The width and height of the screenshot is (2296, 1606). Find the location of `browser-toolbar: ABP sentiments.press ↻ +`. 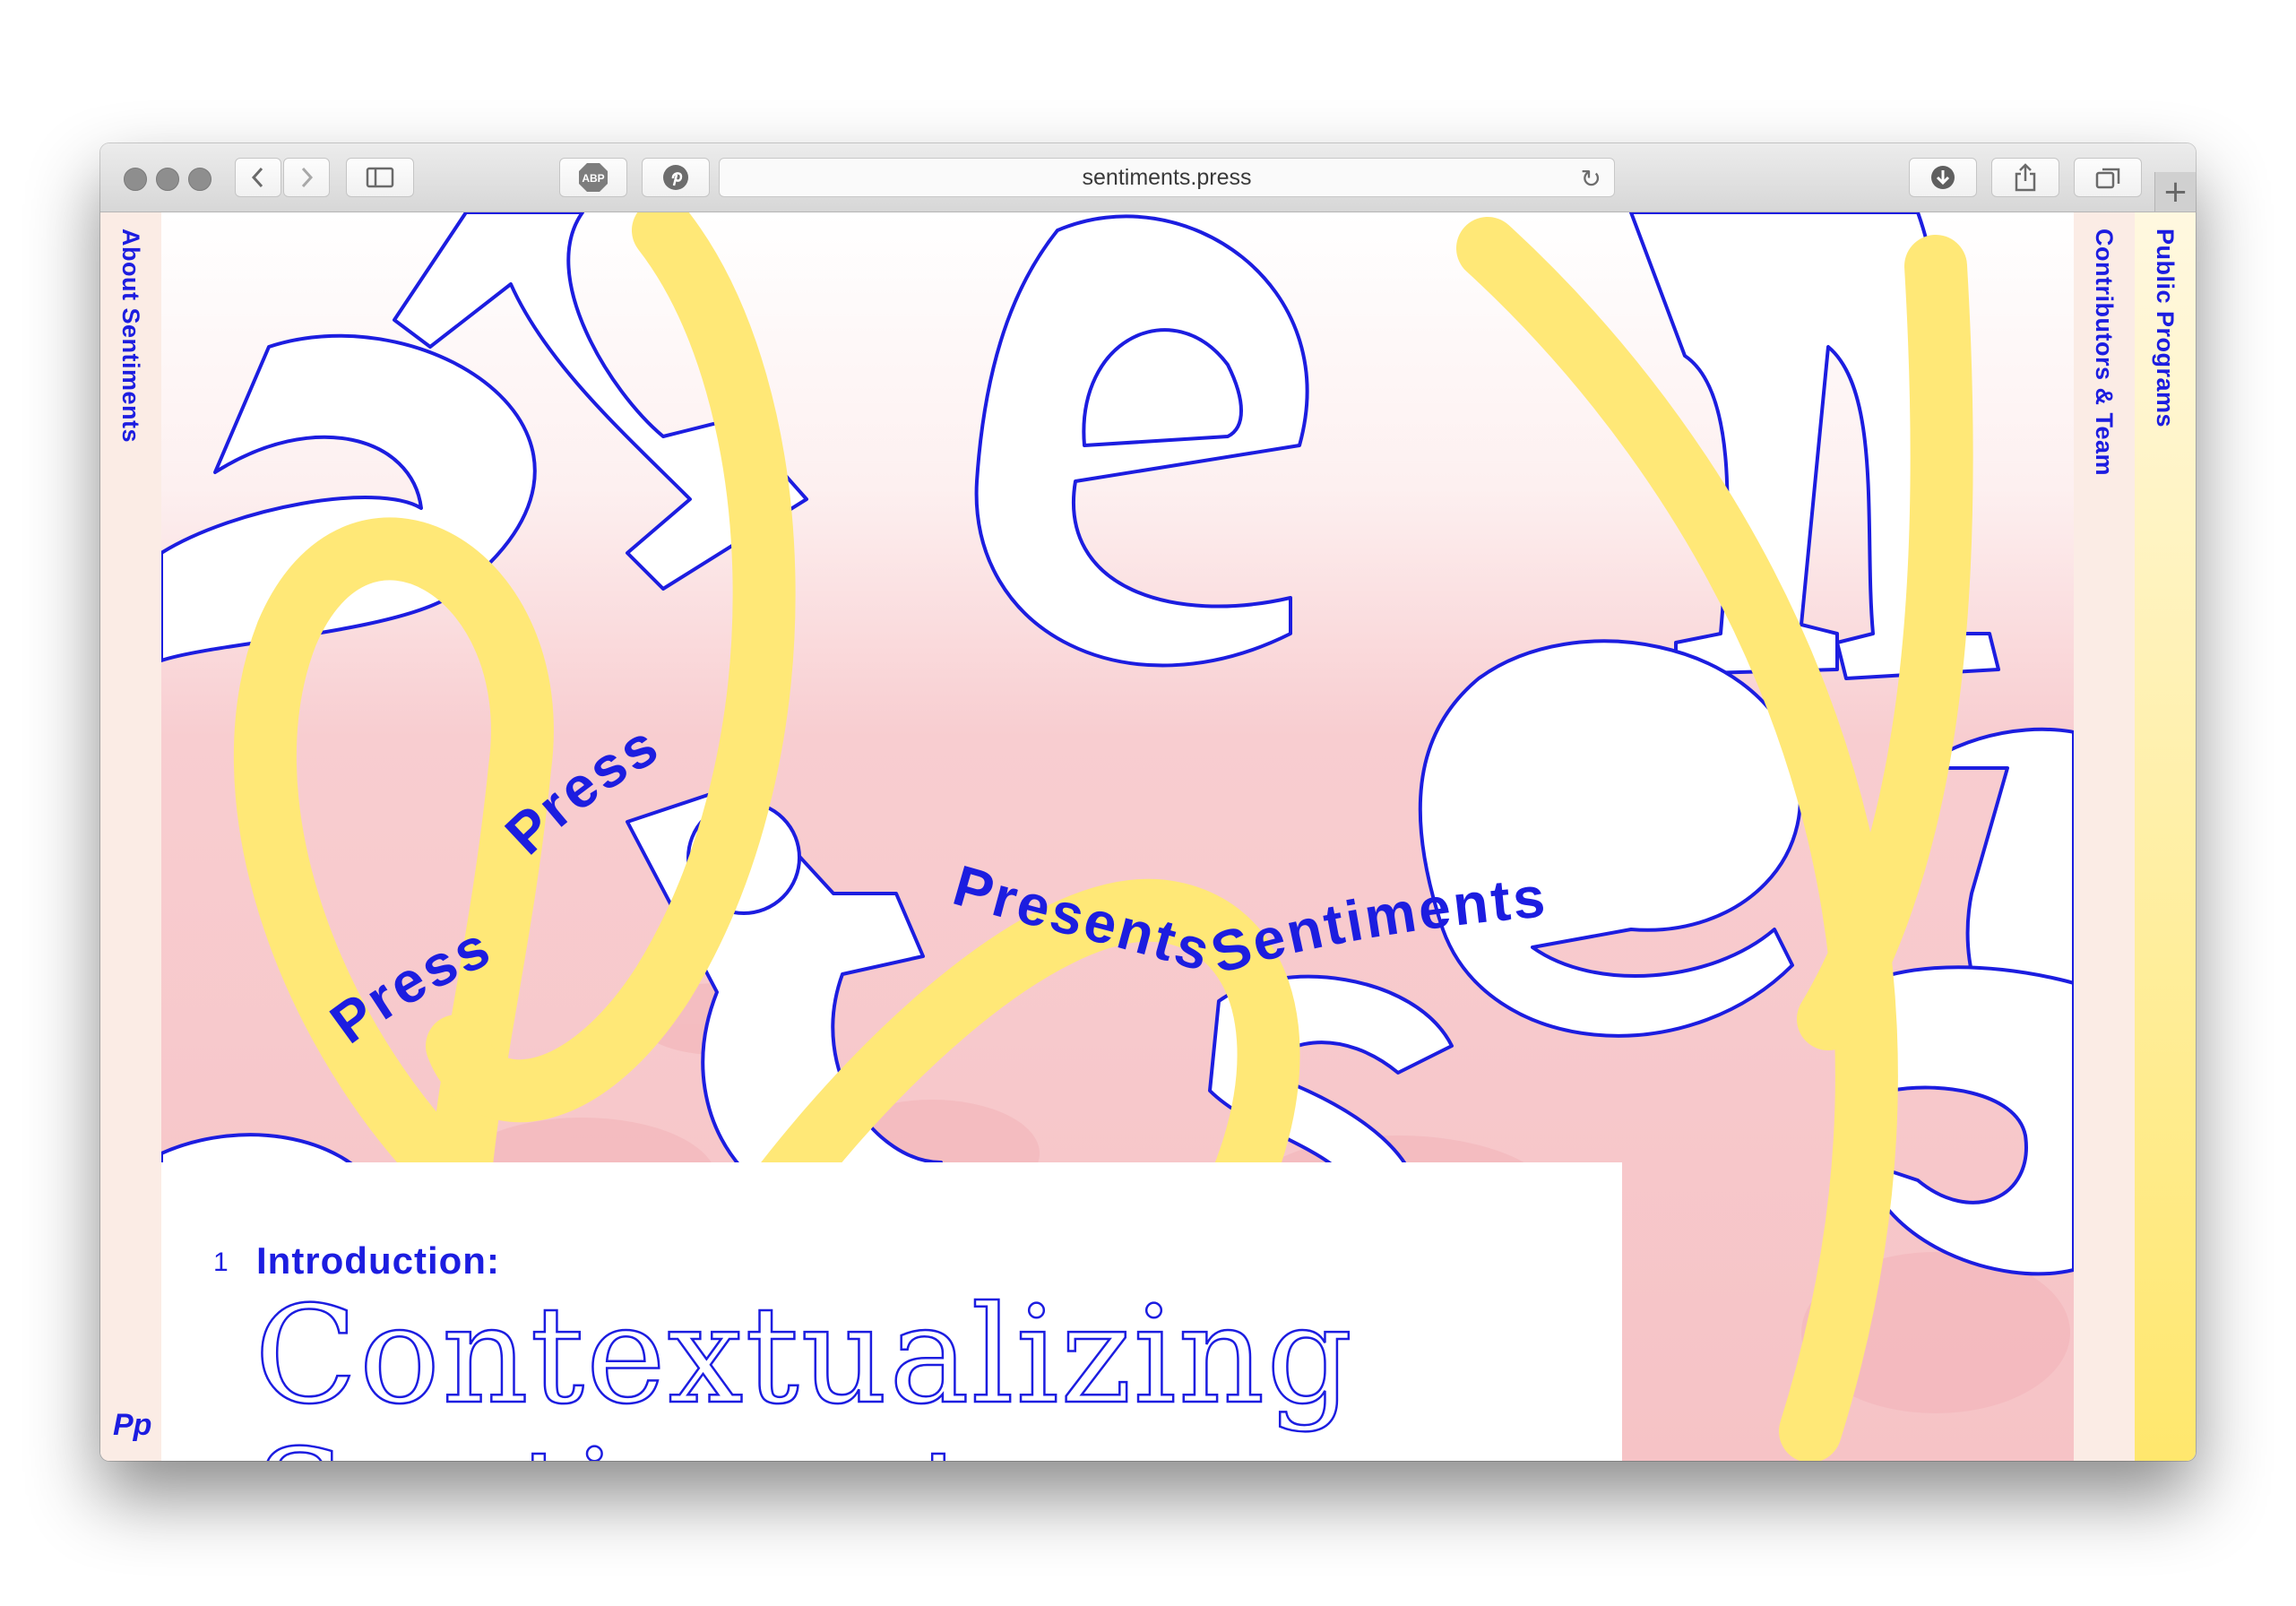

browser-toolbar: ABP sentiments.press ↻ + is located at coordinates (1148, 177).